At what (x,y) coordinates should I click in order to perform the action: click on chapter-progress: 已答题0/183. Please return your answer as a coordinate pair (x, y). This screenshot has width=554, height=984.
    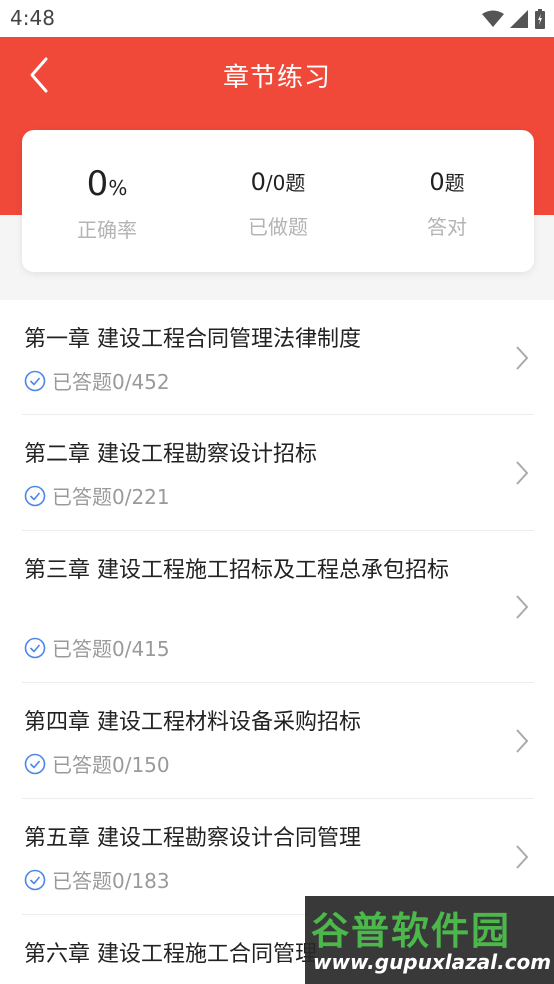
    Looking at the image, I should click on (97, 879).